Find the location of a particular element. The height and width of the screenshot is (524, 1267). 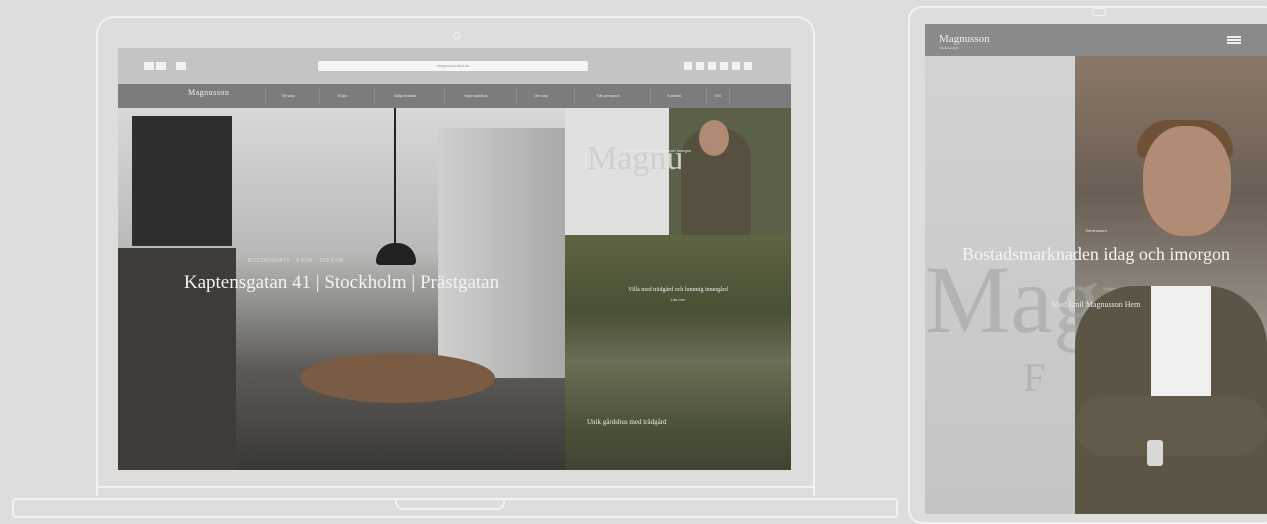

hero-photo-wall is located at coordinates (501, 253).